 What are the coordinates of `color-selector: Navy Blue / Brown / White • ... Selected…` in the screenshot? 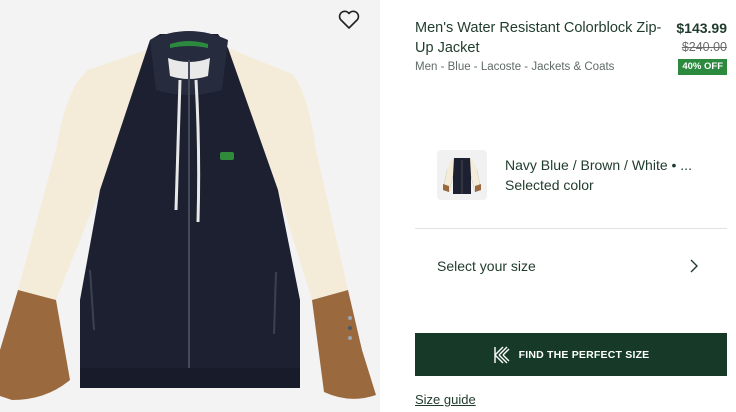 It's located at (582, 175).